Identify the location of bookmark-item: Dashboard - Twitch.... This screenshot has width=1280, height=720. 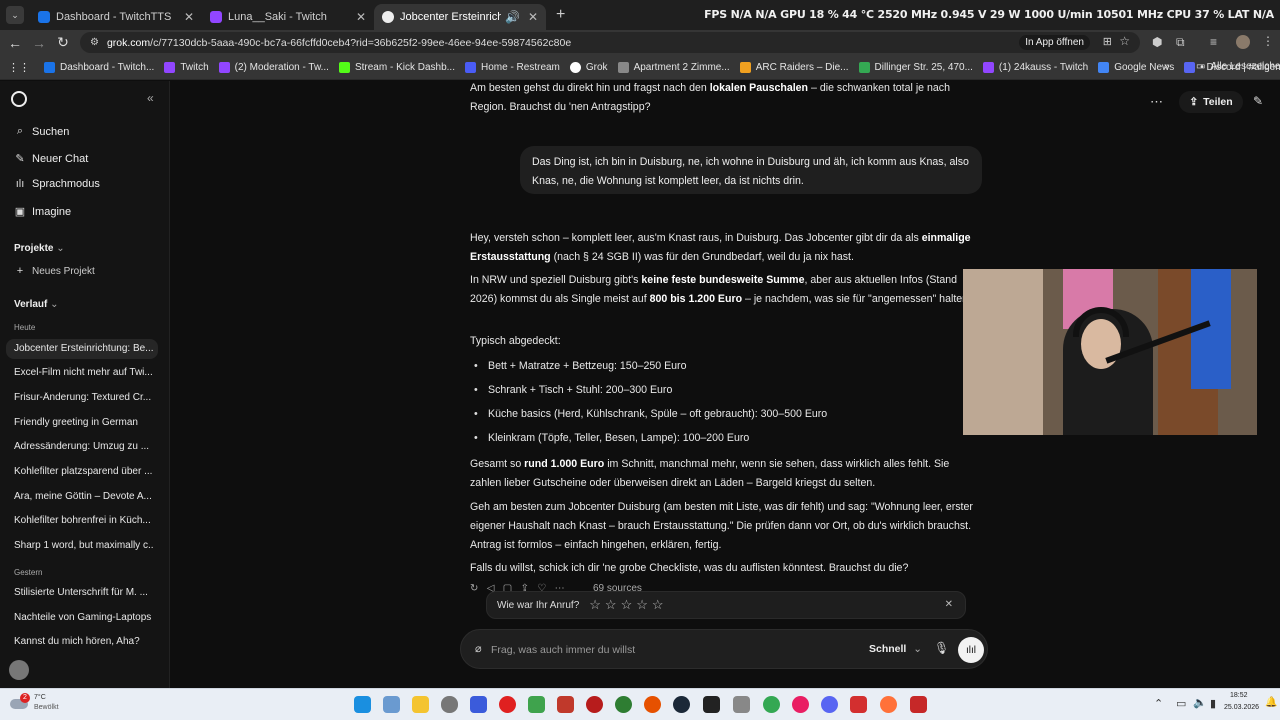
(99, 67).